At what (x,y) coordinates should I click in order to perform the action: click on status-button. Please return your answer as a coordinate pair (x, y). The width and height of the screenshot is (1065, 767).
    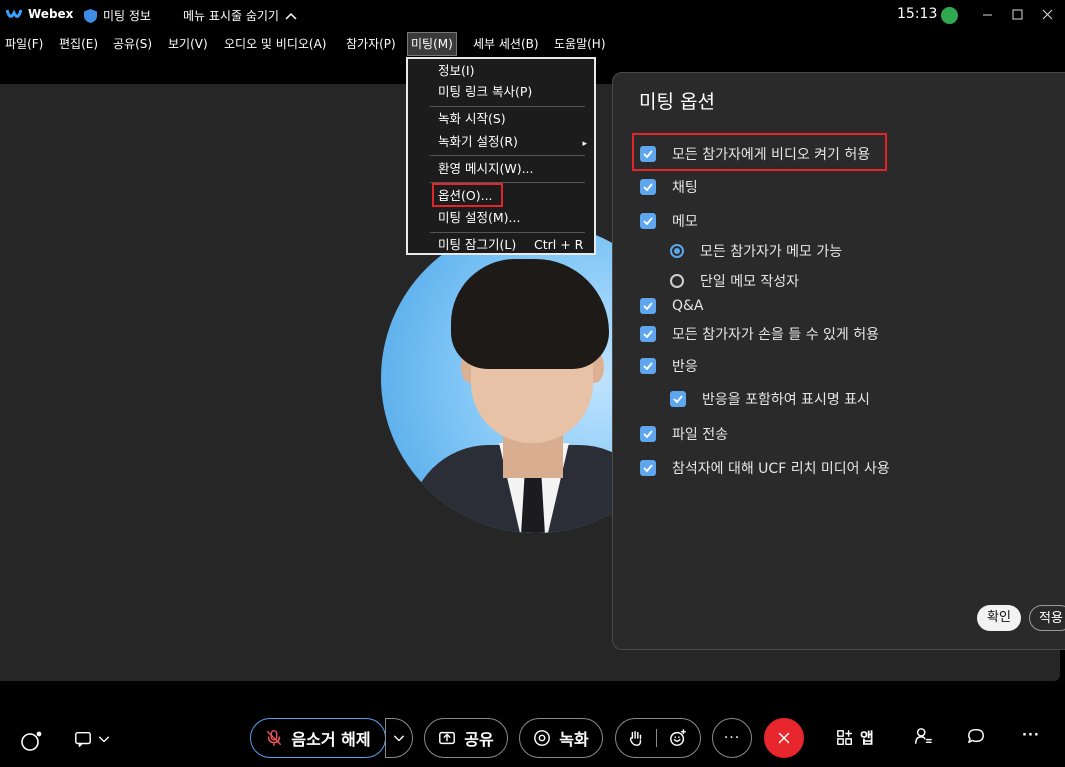
    Looking at the image, I should click on (31, 741).